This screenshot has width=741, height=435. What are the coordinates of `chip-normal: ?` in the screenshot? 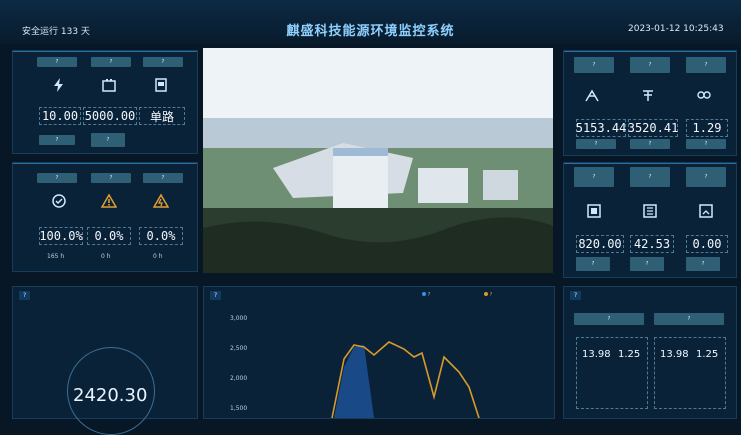 It's located at (57, 178).